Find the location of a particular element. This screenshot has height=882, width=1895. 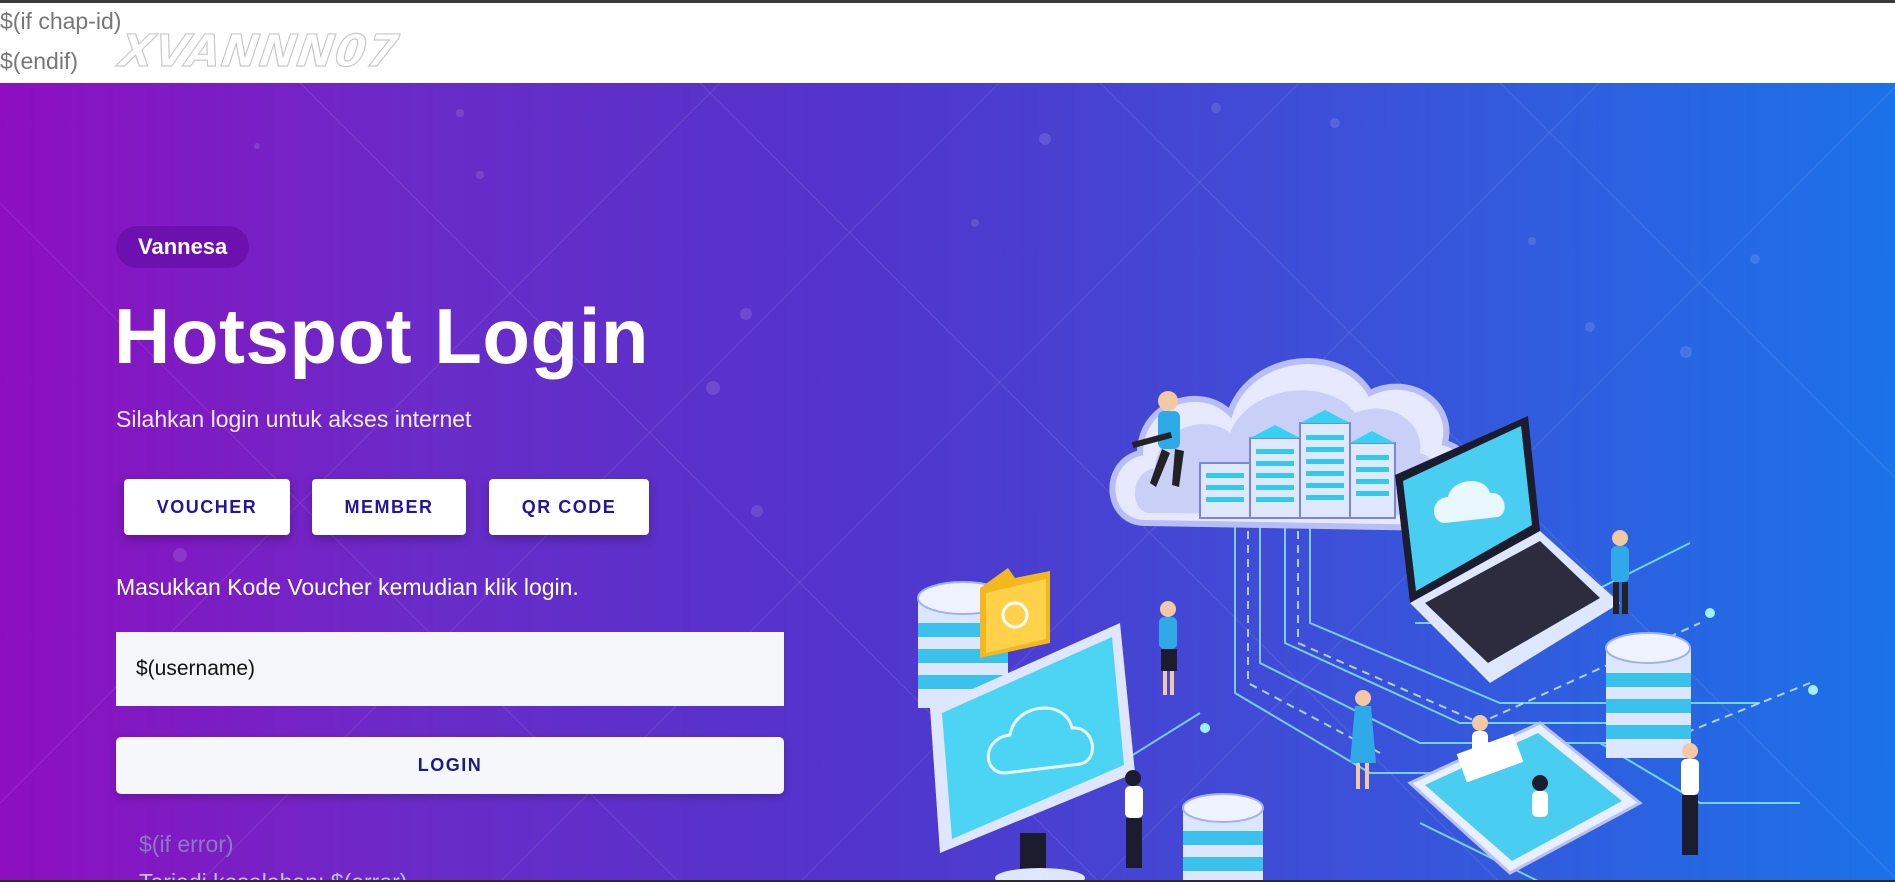

template-if-chap-id: $(if chap-id) is located at coordinates (61, 21).